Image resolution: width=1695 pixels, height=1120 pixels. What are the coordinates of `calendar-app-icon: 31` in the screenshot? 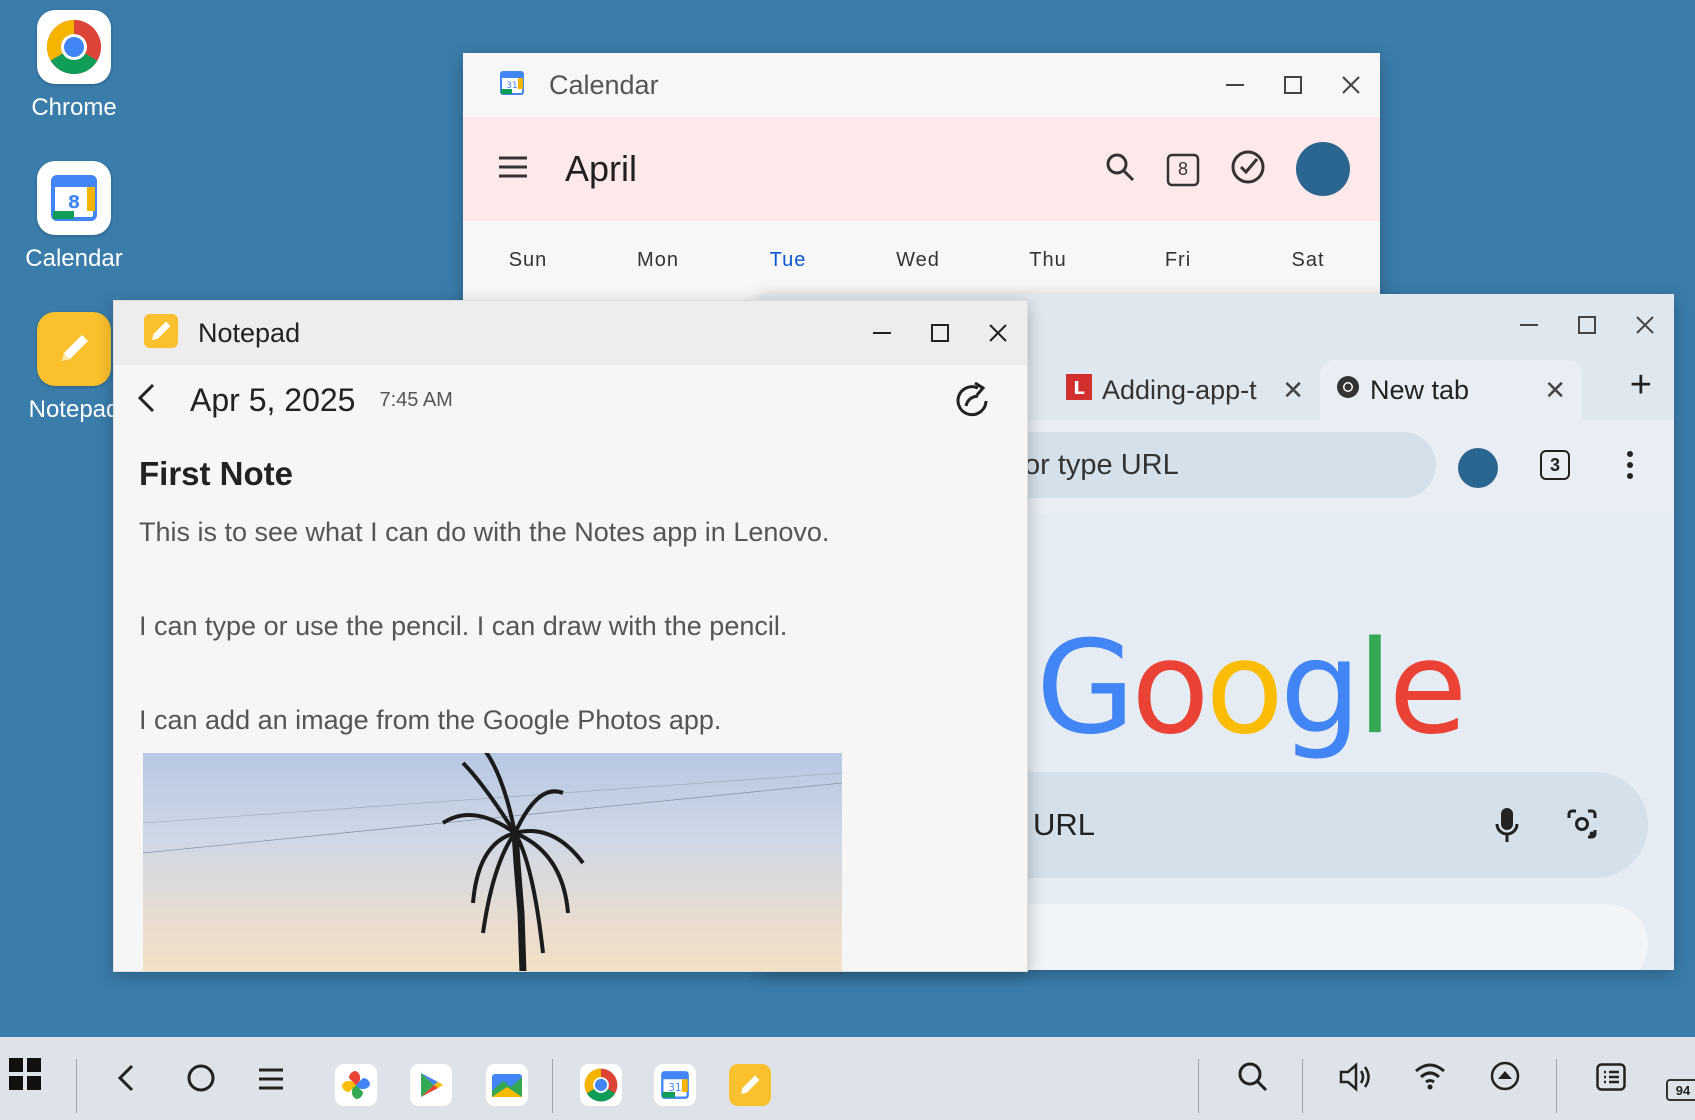 It's located at (512, 85).